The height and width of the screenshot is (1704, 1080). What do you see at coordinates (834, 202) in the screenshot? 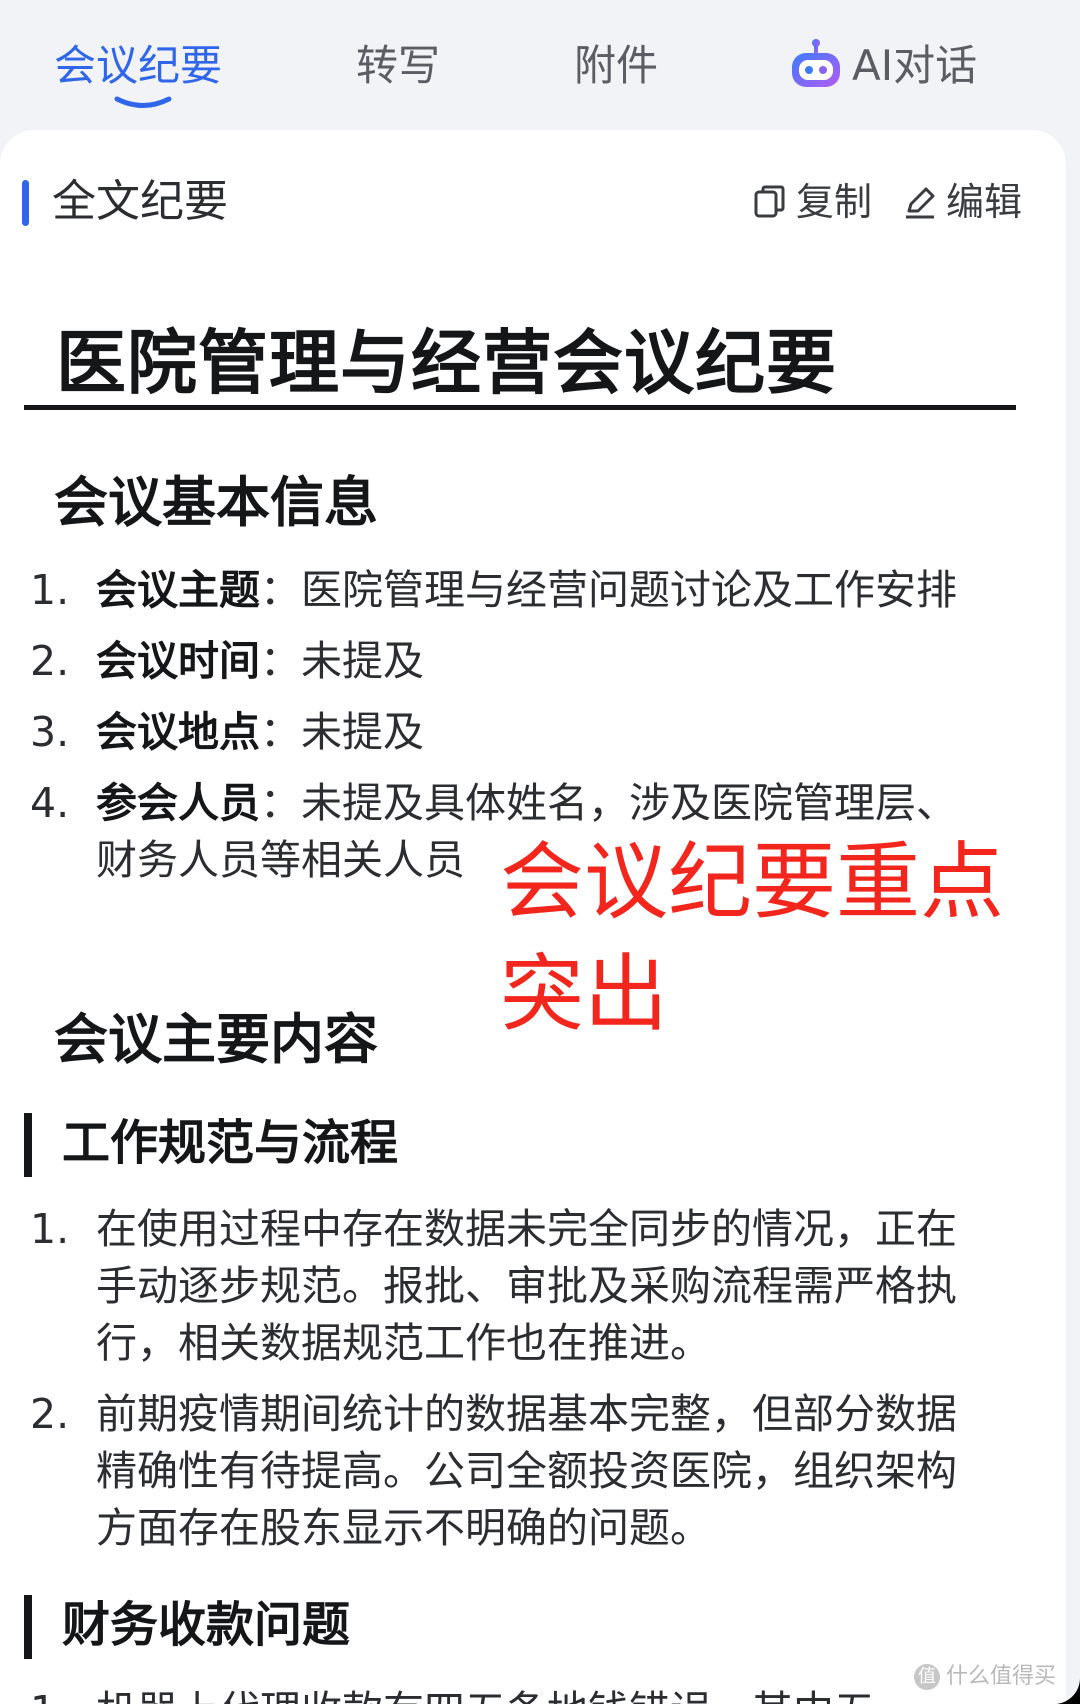
I see `copy-label: 复制` at bounding box center [834, 202].